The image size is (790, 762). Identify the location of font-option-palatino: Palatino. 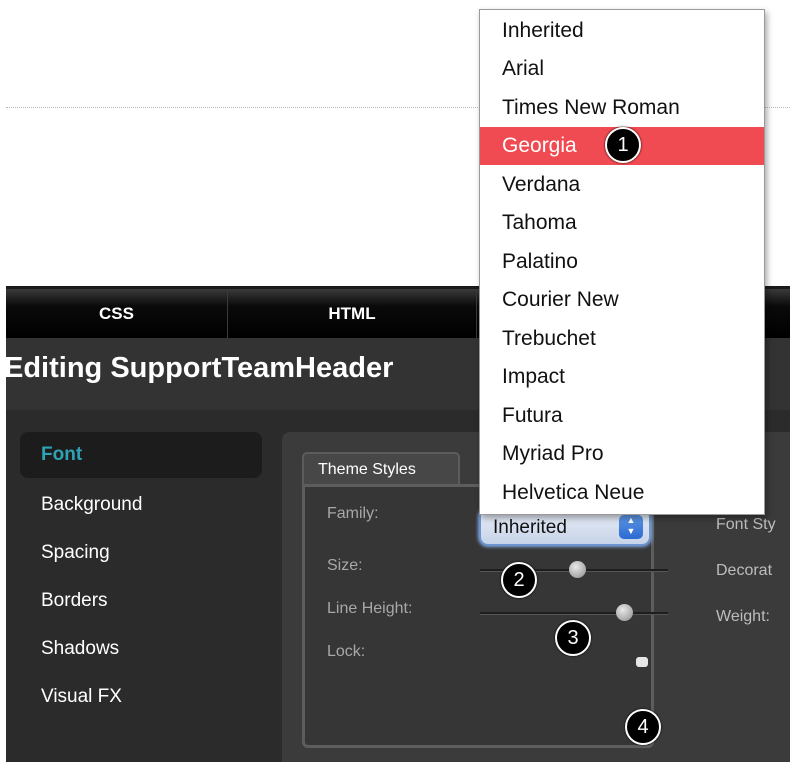
(622, 262).